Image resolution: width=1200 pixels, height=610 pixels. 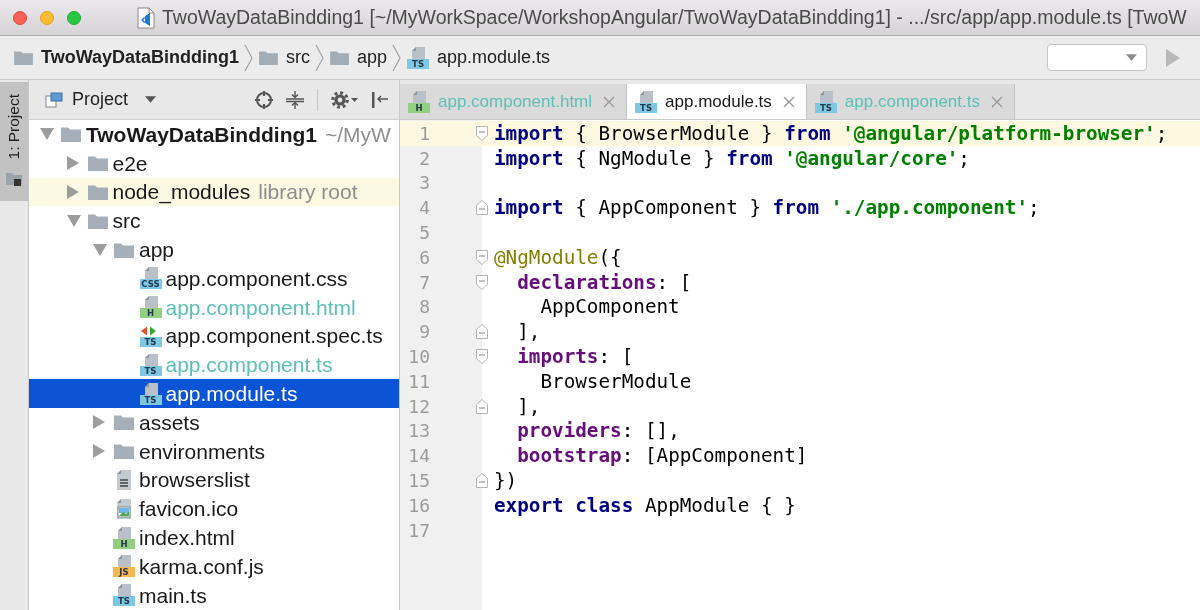 What do you see at coordinates (644, 505) in the screenshot?
I see `code-line: export class AppModule { }` at bounding box center [644, 505].